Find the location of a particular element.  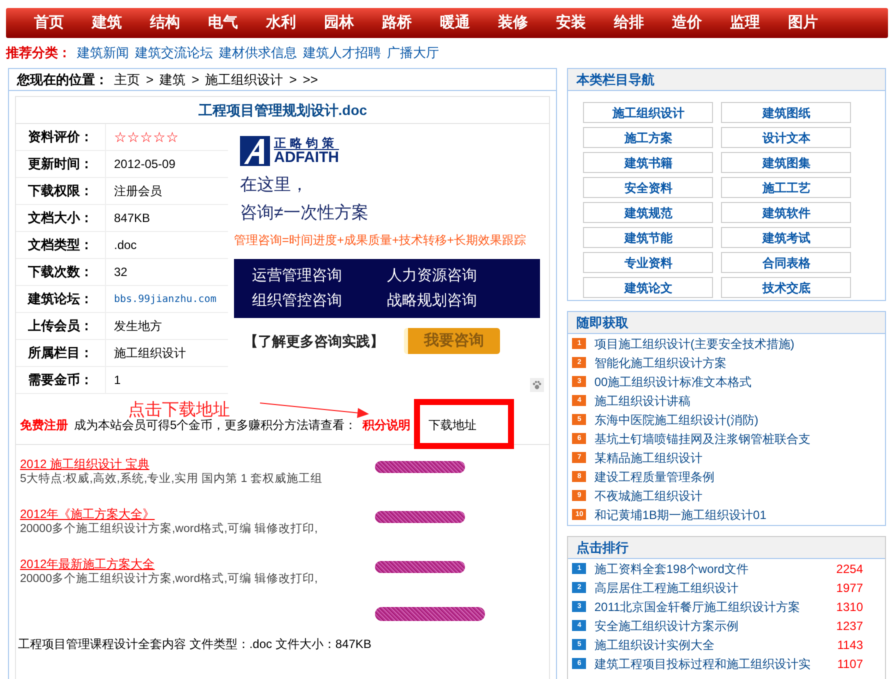

info-label: 所属栏目： is located at coordinates (61, 353).